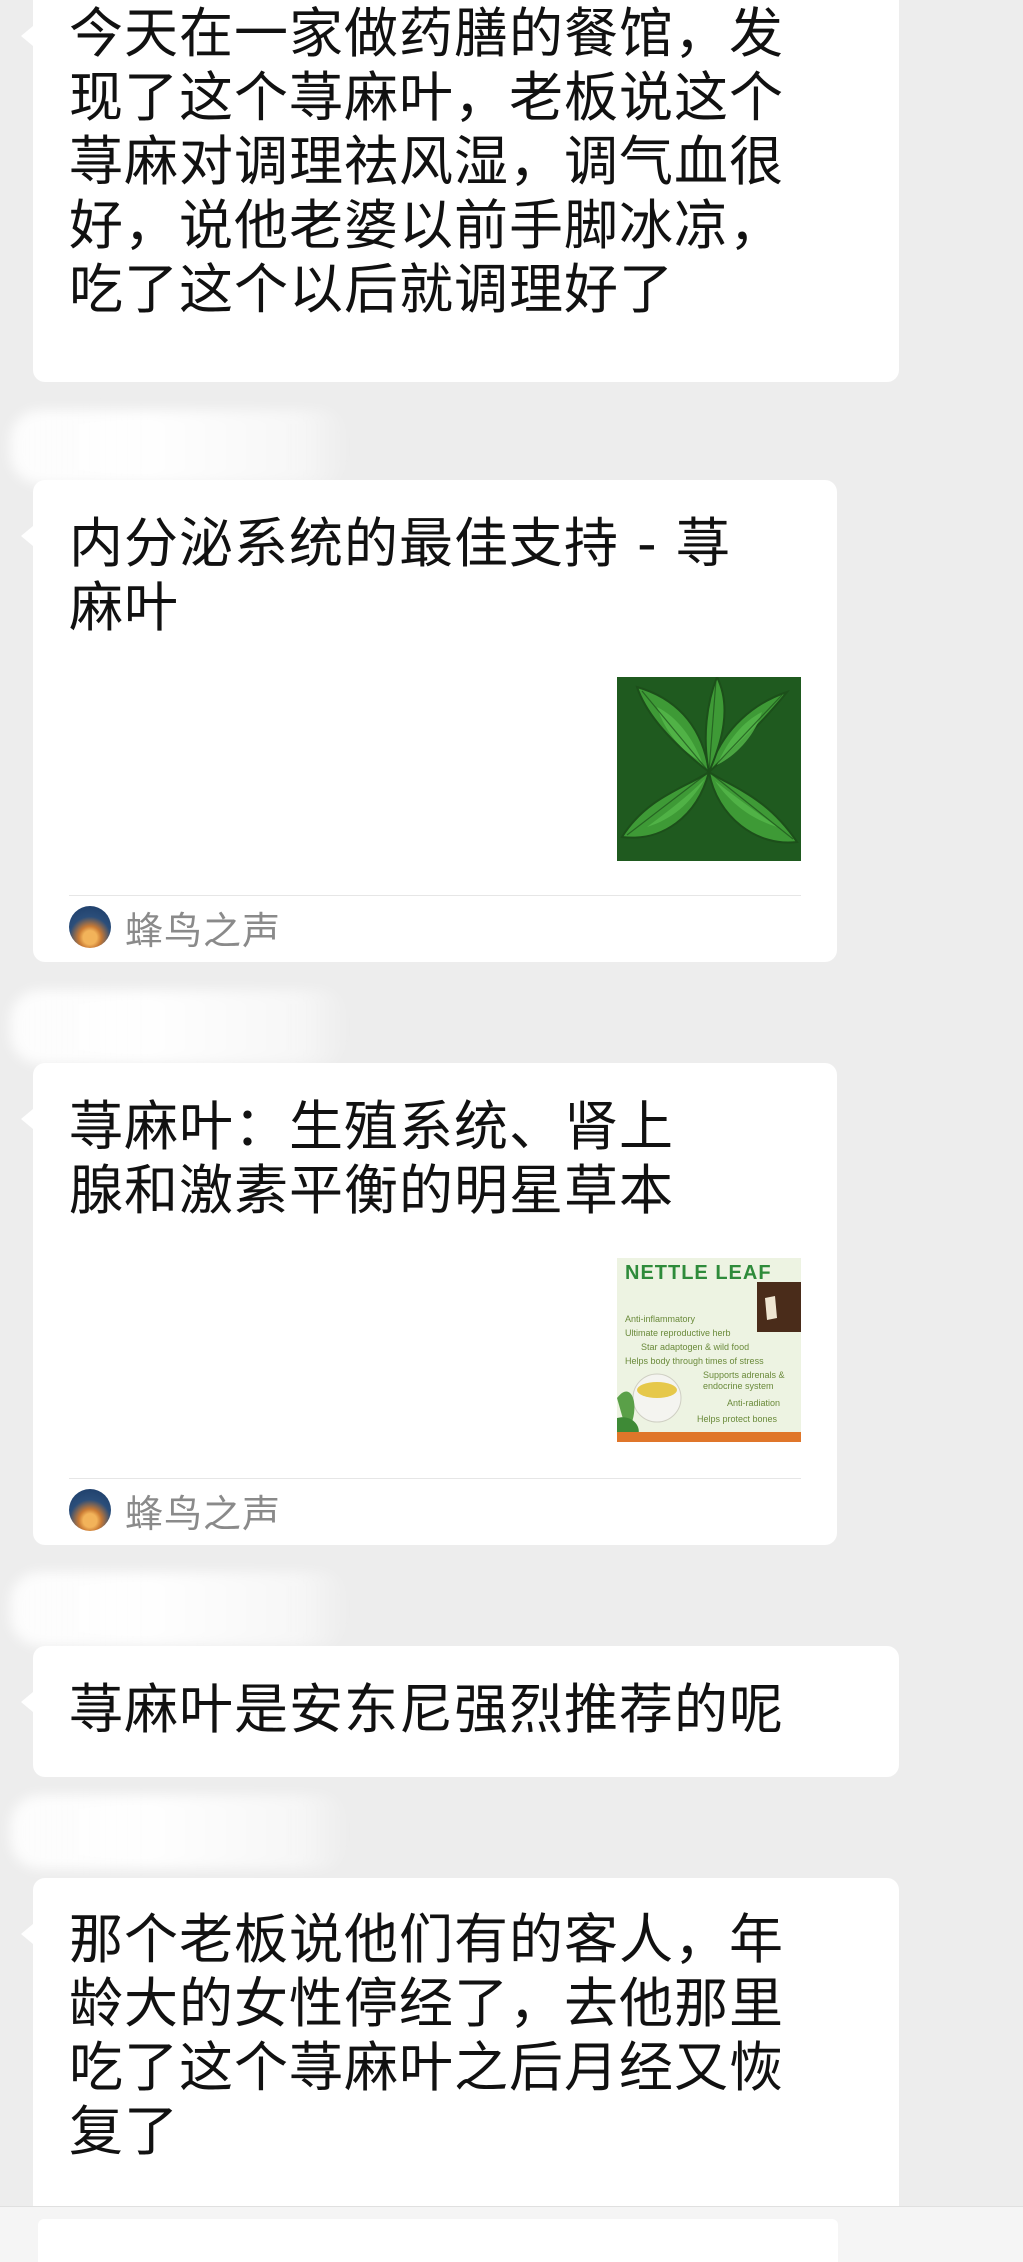  Describe the element at coordinates (709, 769) in the screenshot. I see `nettle-leaves-photo` at that location.